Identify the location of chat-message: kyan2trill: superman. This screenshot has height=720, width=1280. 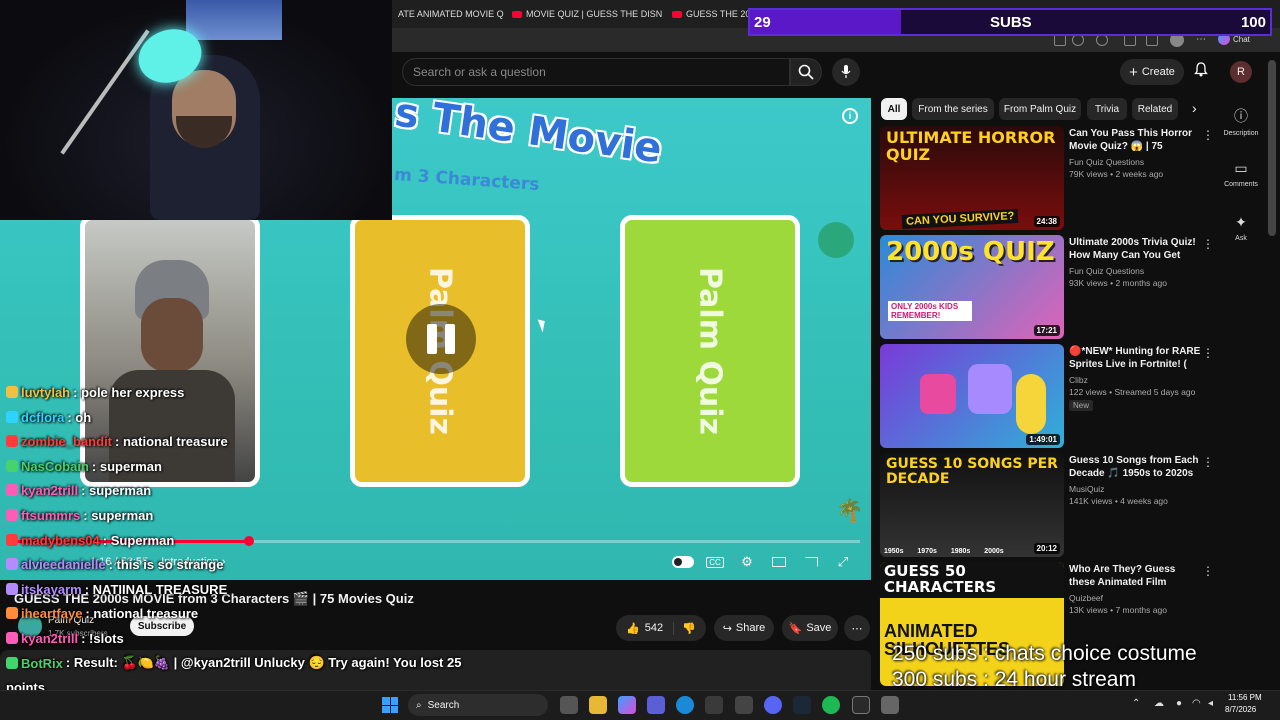
(78, 490).